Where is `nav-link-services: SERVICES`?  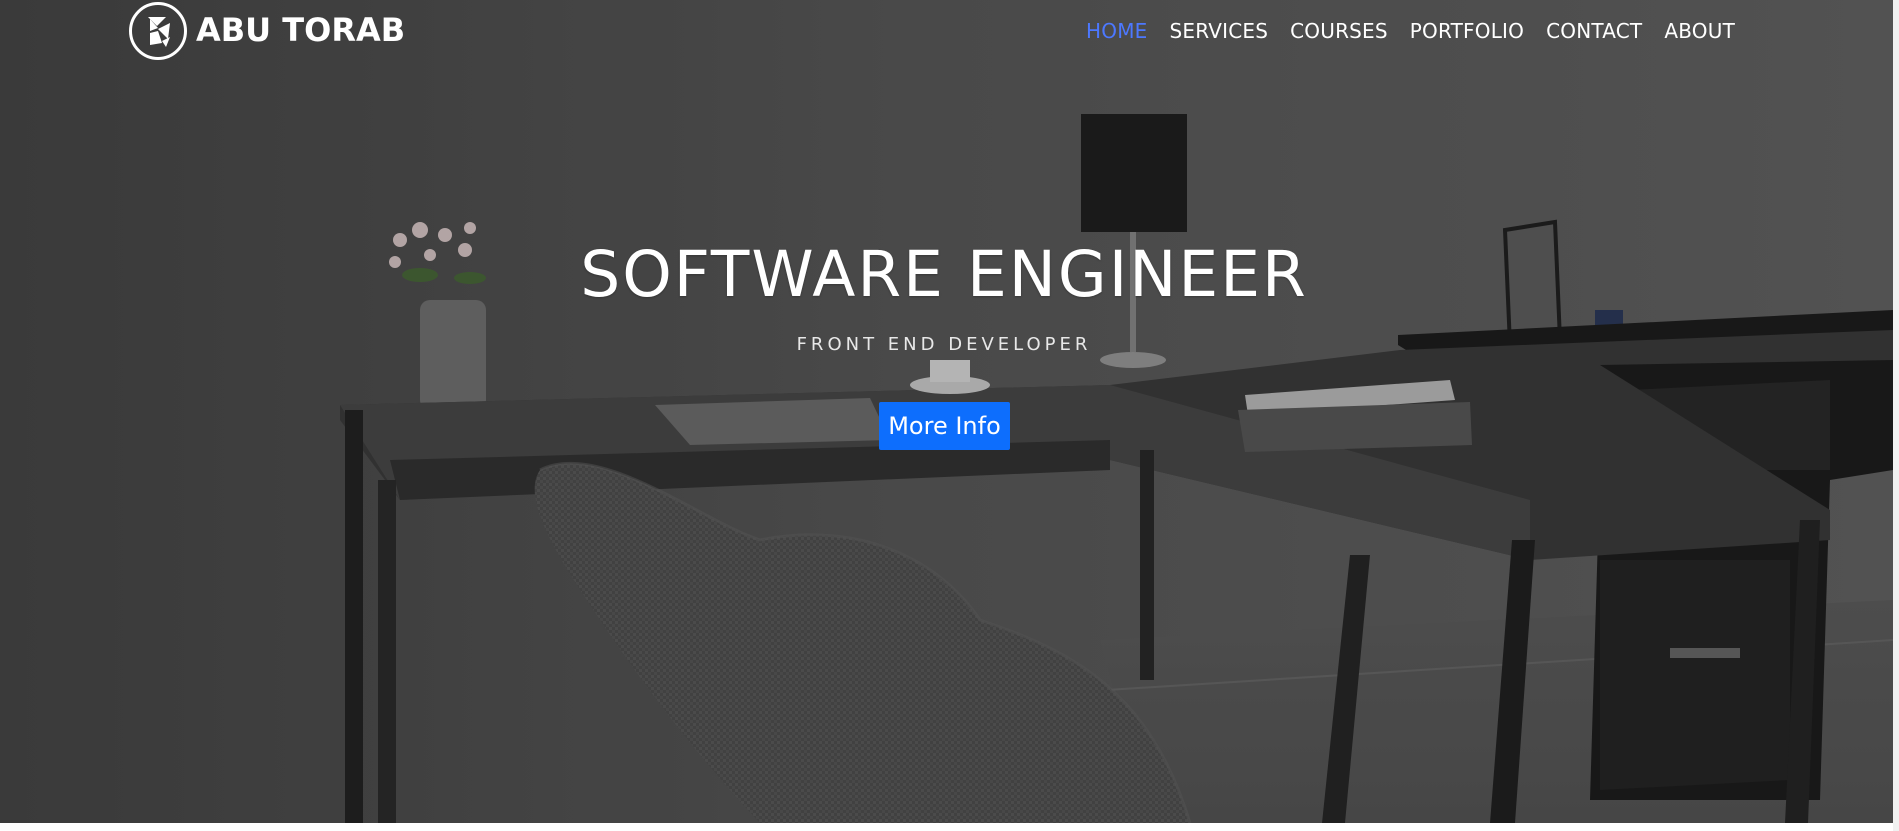
nav-link-services: SERVICES is located at coordinates (1219, 31).